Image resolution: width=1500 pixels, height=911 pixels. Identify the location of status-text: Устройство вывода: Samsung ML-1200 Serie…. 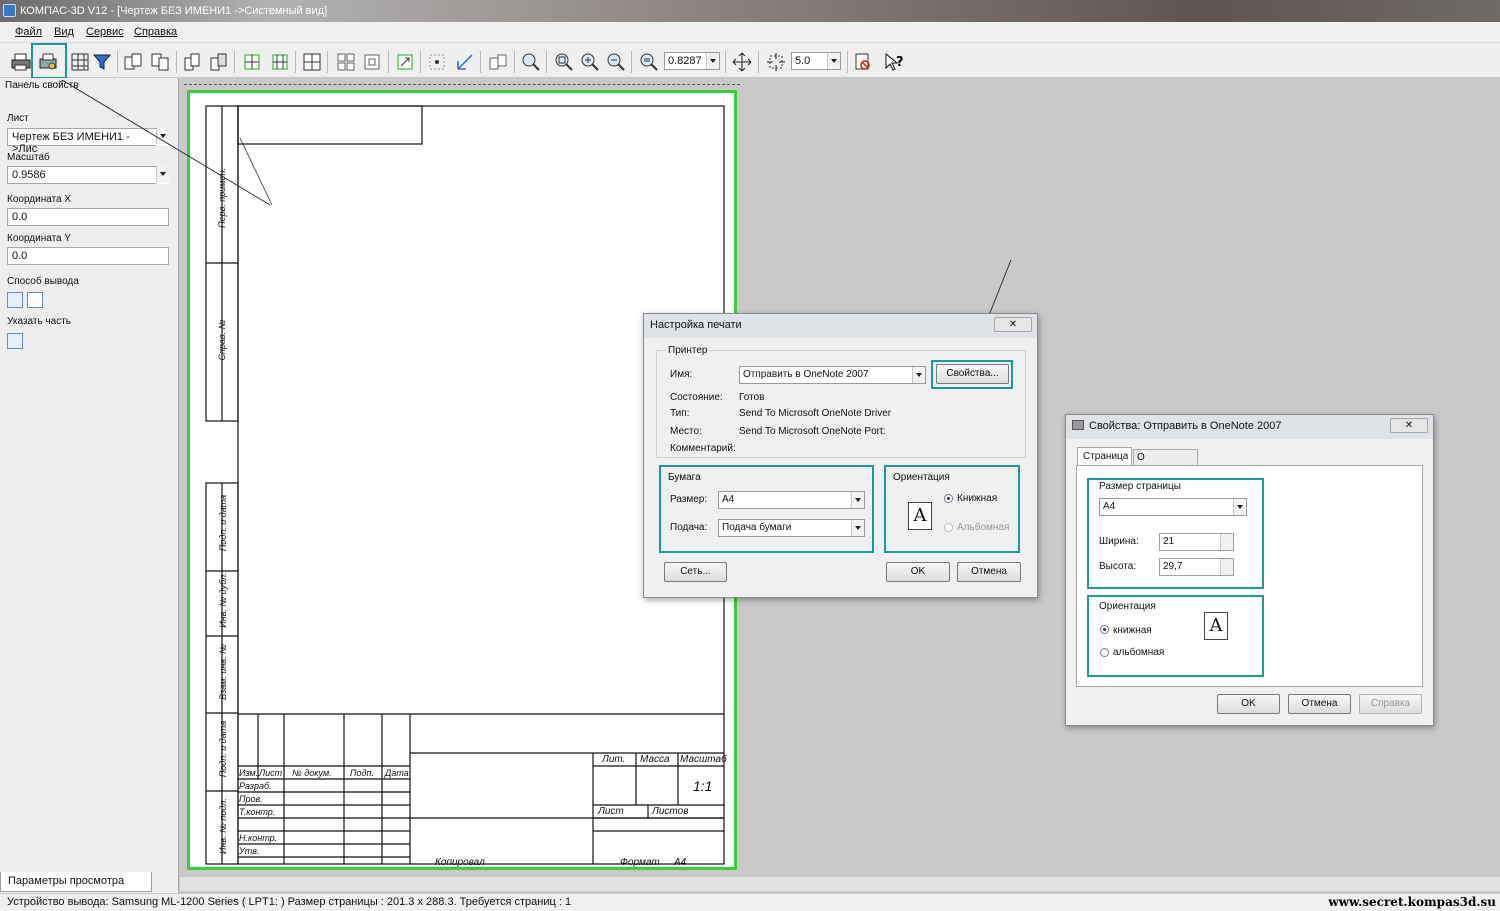
(289, 902).